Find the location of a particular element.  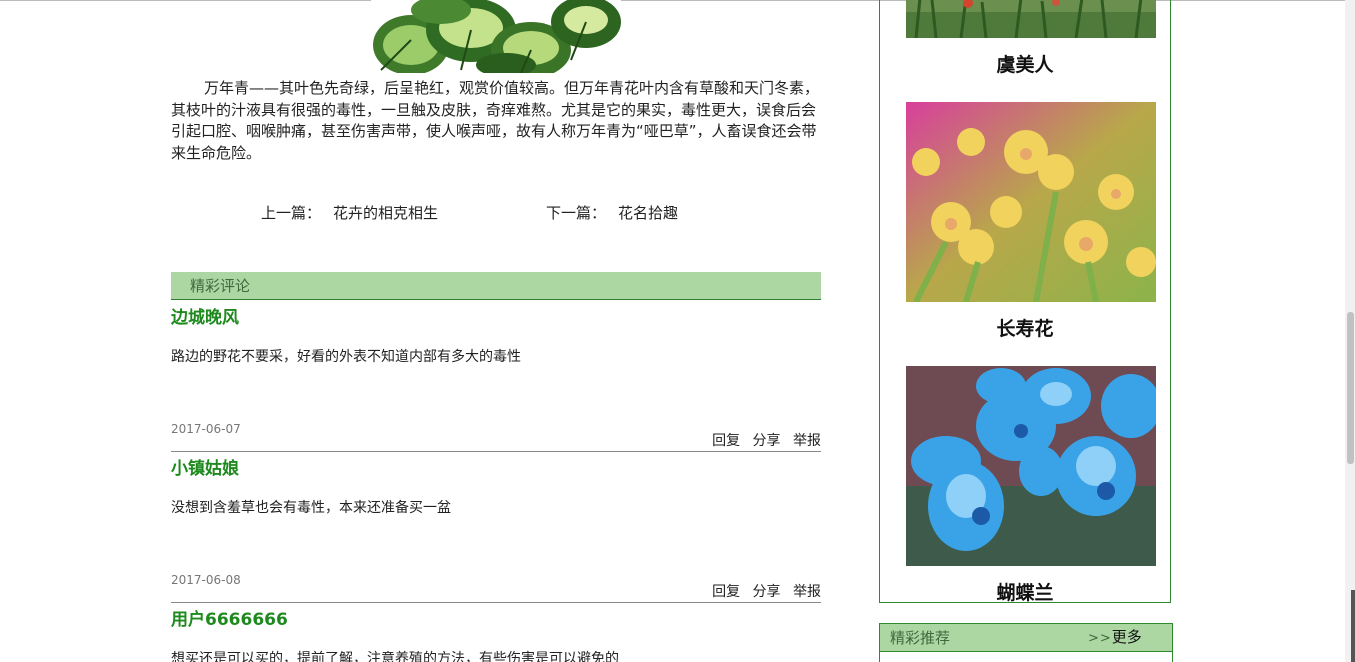

recommend-header: 精彩推荐 >>更多 is located at coordinates (1026, 638).